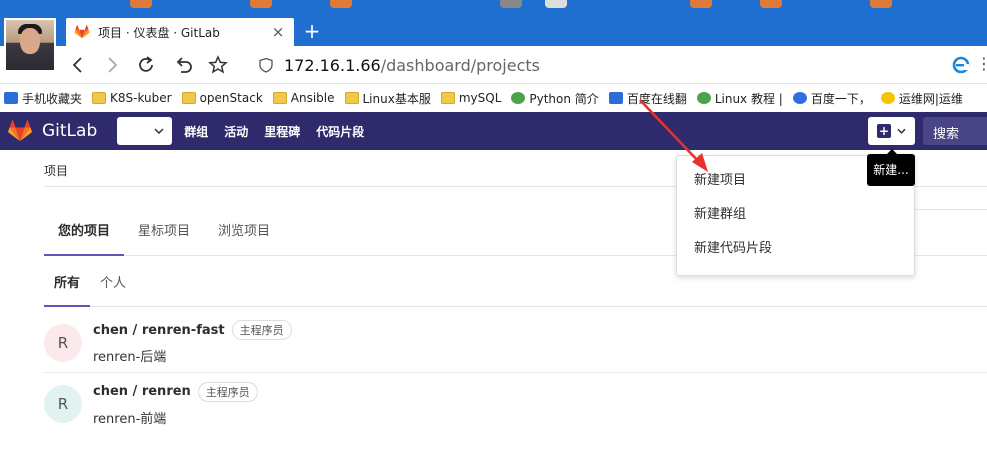 This screenshot has width=987, height=460. I want to click on menu-item-new-group: 新建群组, so click(795, 215).